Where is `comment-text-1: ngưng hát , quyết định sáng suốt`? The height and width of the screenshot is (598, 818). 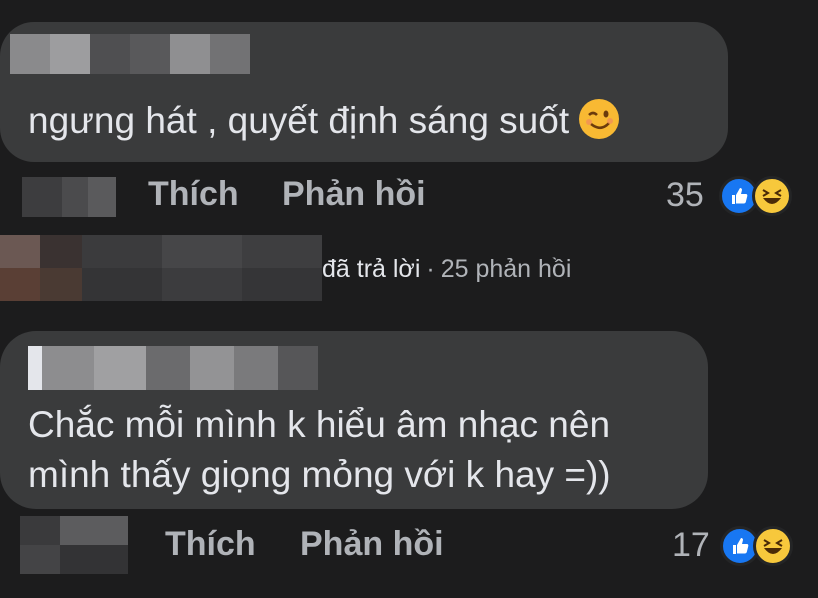
comment-text-1: ngưng hát , quyết định sáng suốt is located at coordinates (324, 121).